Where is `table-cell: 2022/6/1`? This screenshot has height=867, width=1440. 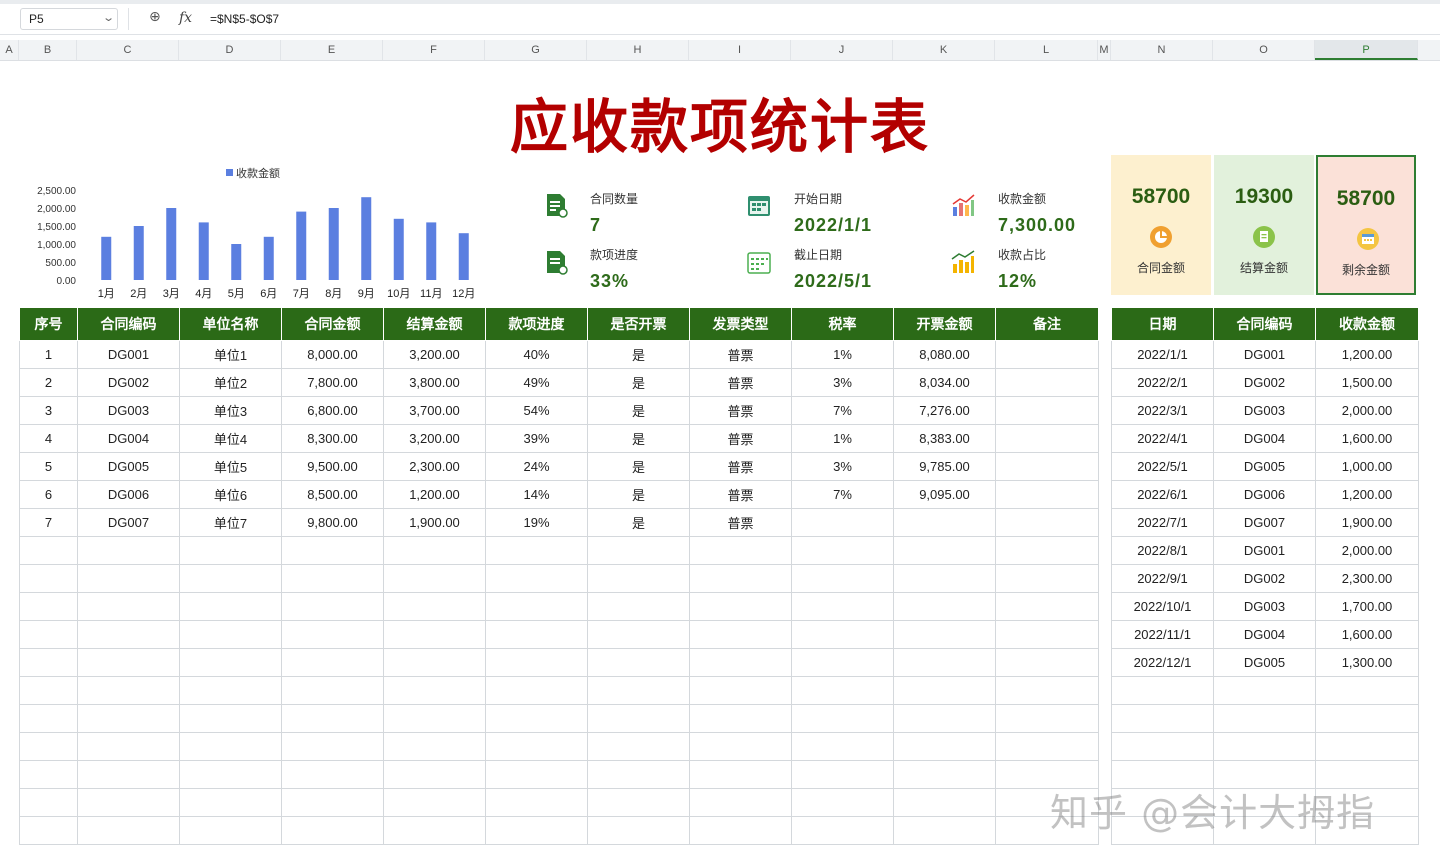
table-cell: 2022/6/1 is located at coordinates (1162, 494).